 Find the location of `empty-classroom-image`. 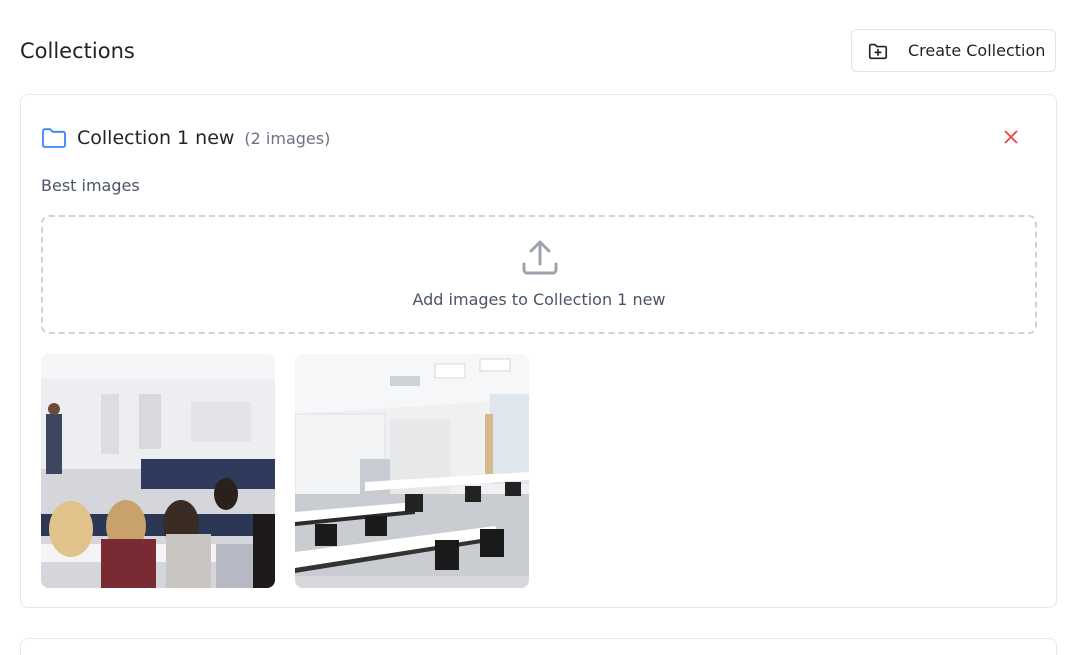

empty-classroom-image is located at coordinates (412, 471).